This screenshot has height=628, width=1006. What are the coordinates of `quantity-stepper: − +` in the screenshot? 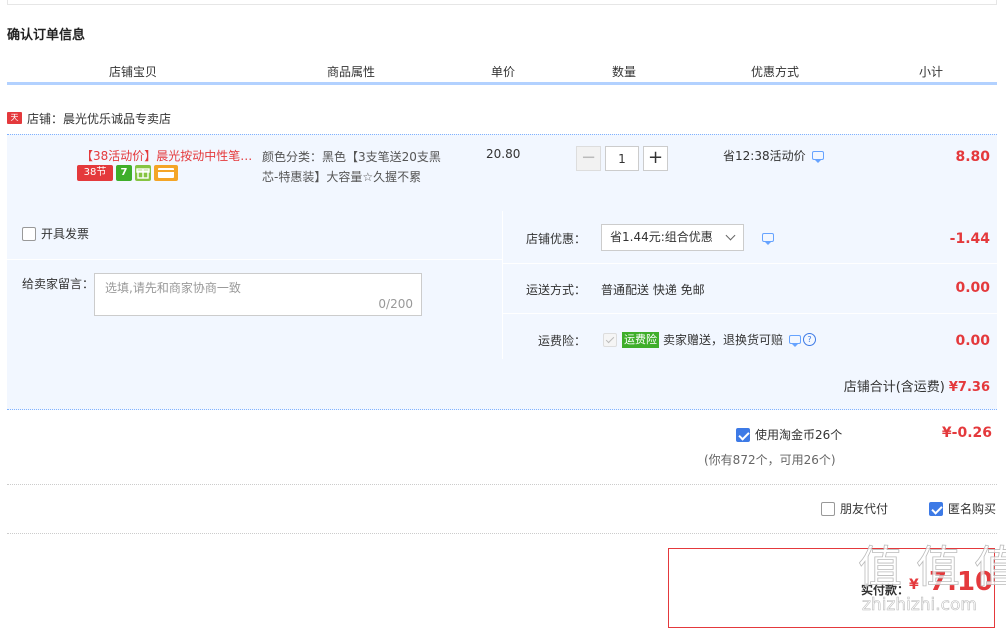 It's located at (622, 158).